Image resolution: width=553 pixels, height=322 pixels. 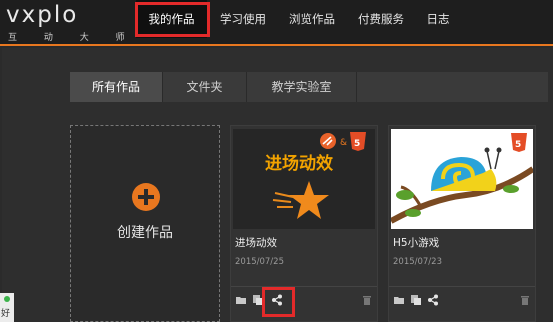 I want to click on entrance-effect-thumbnail-art: 进场动效 & 5, so click(x=304, y=179).